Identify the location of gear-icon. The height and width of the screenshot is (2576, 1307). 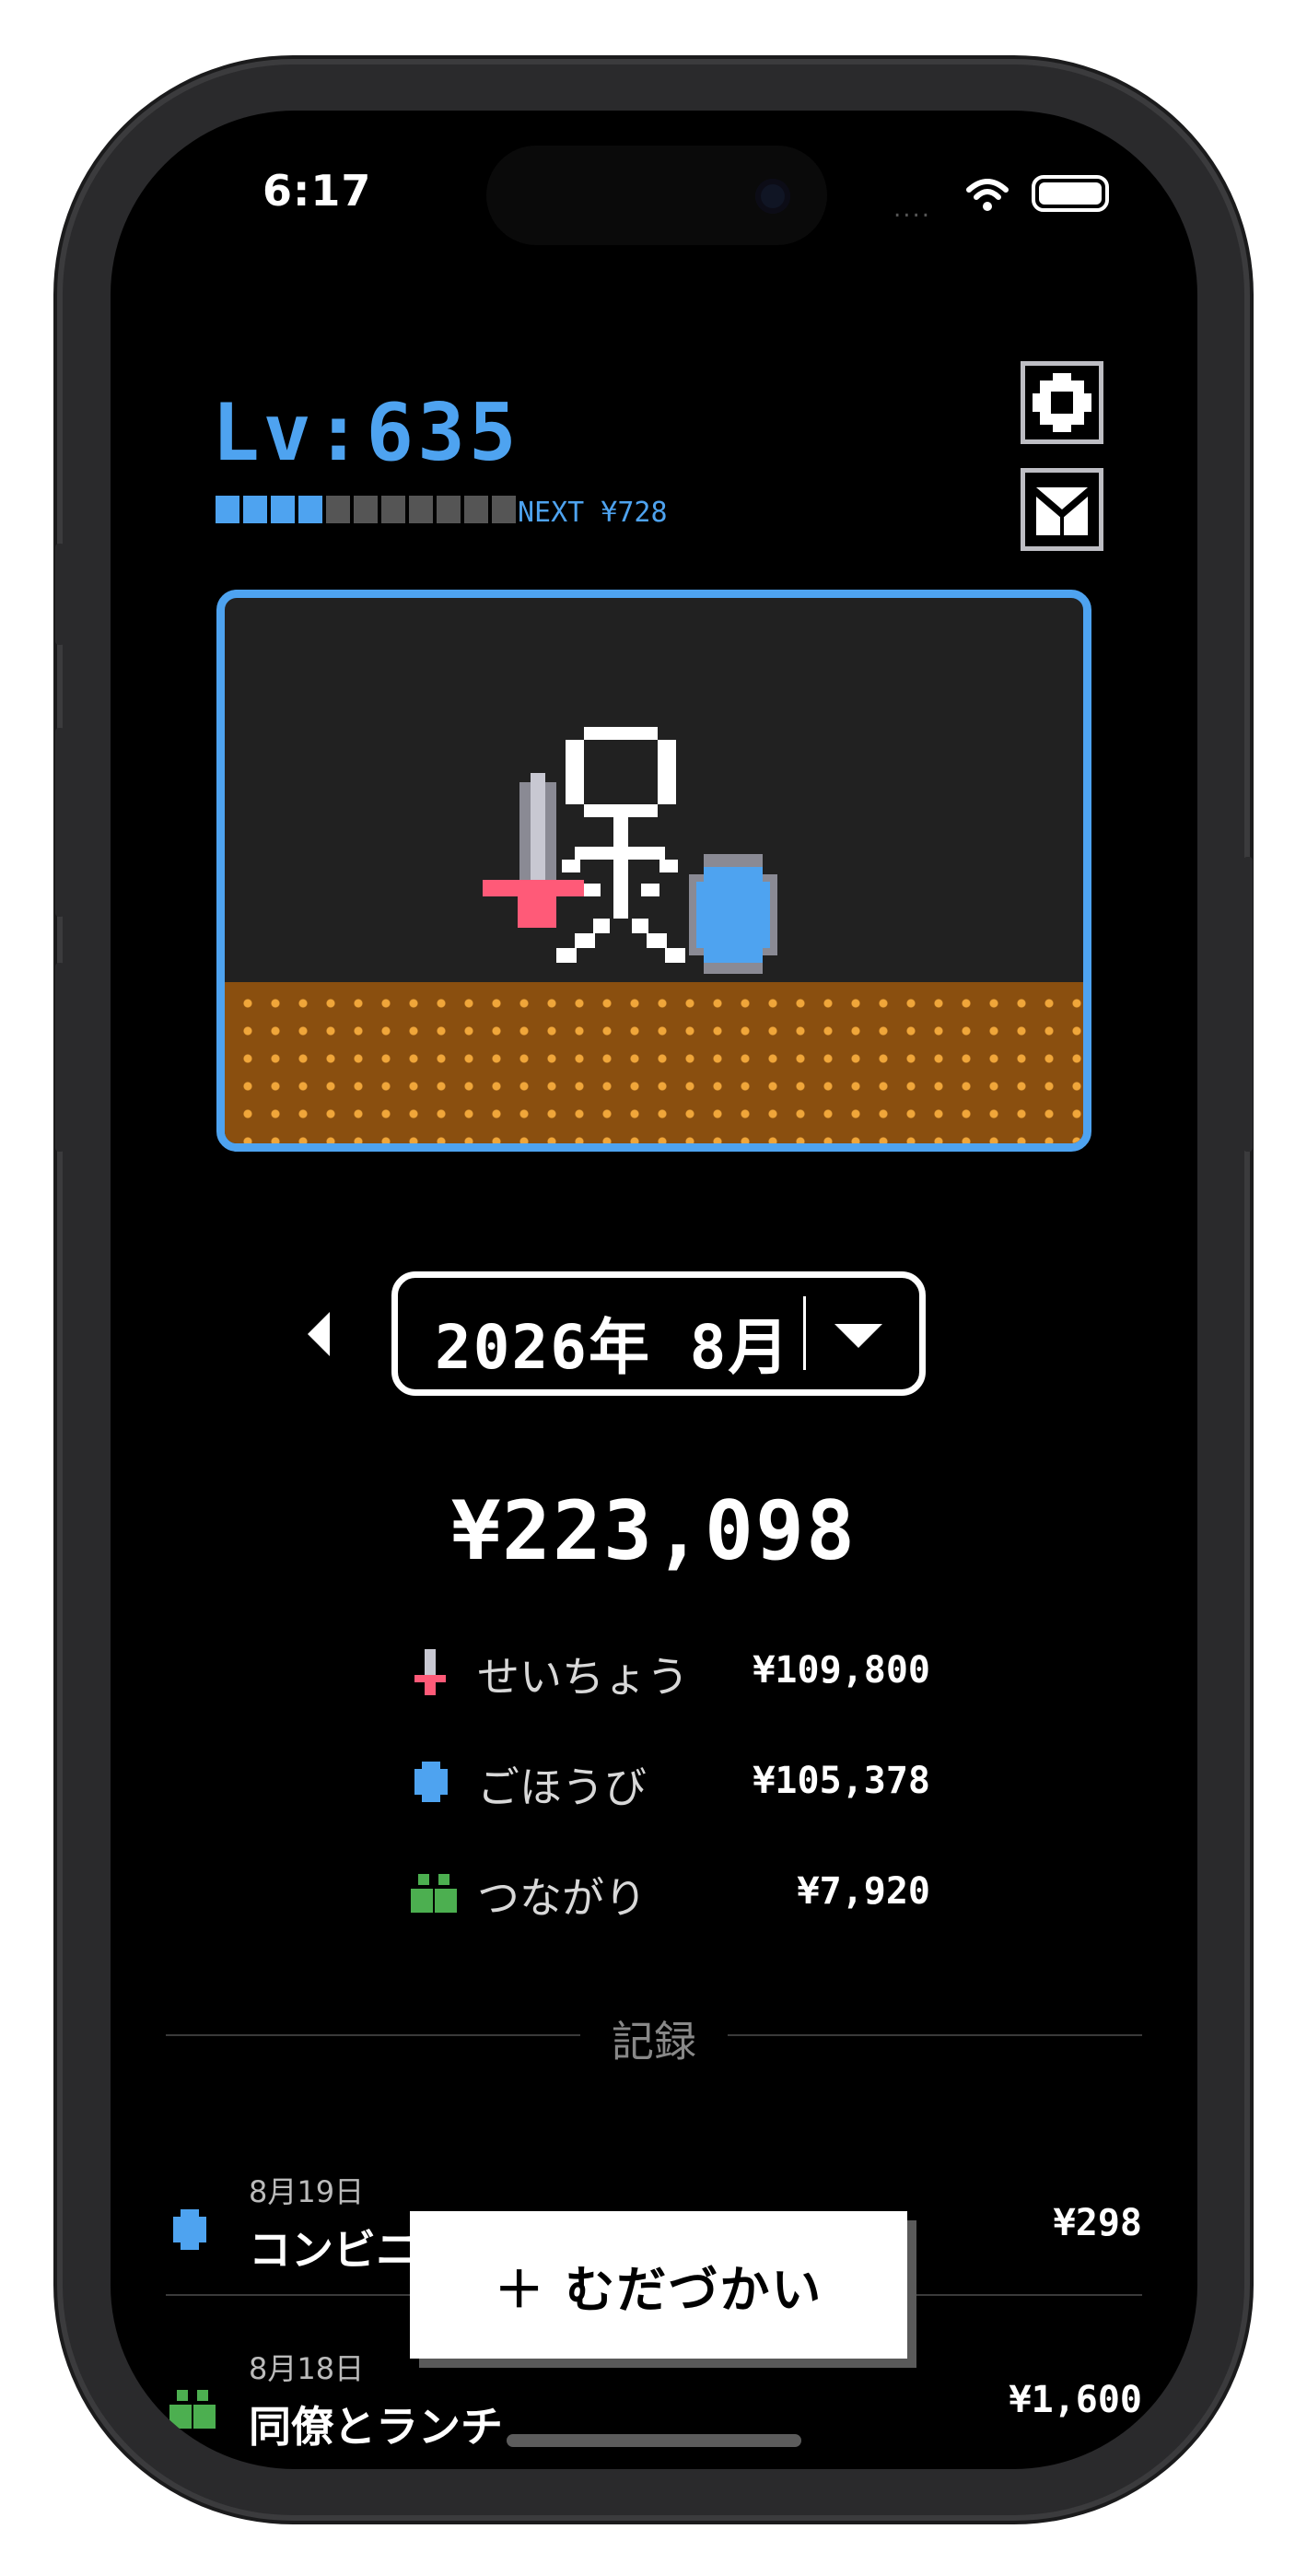
(1062, 402).